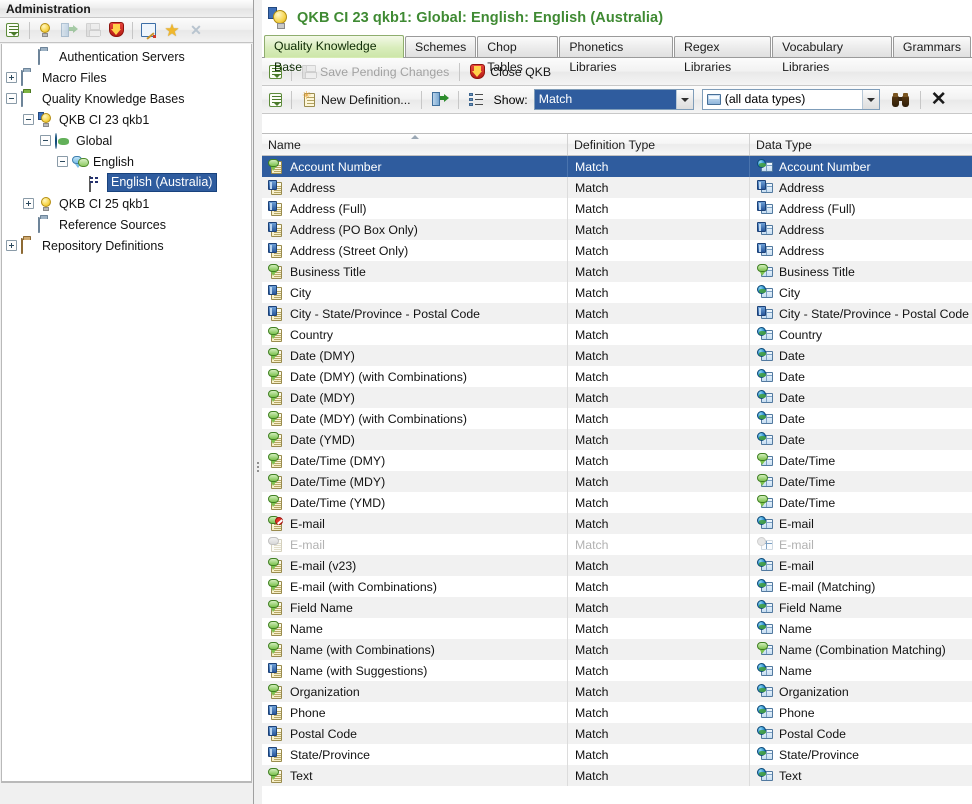  Describe the element at coordinates (617, 670) in the screenshot. I see `table-row: Name (with Suggestions) Match Name` at that location.